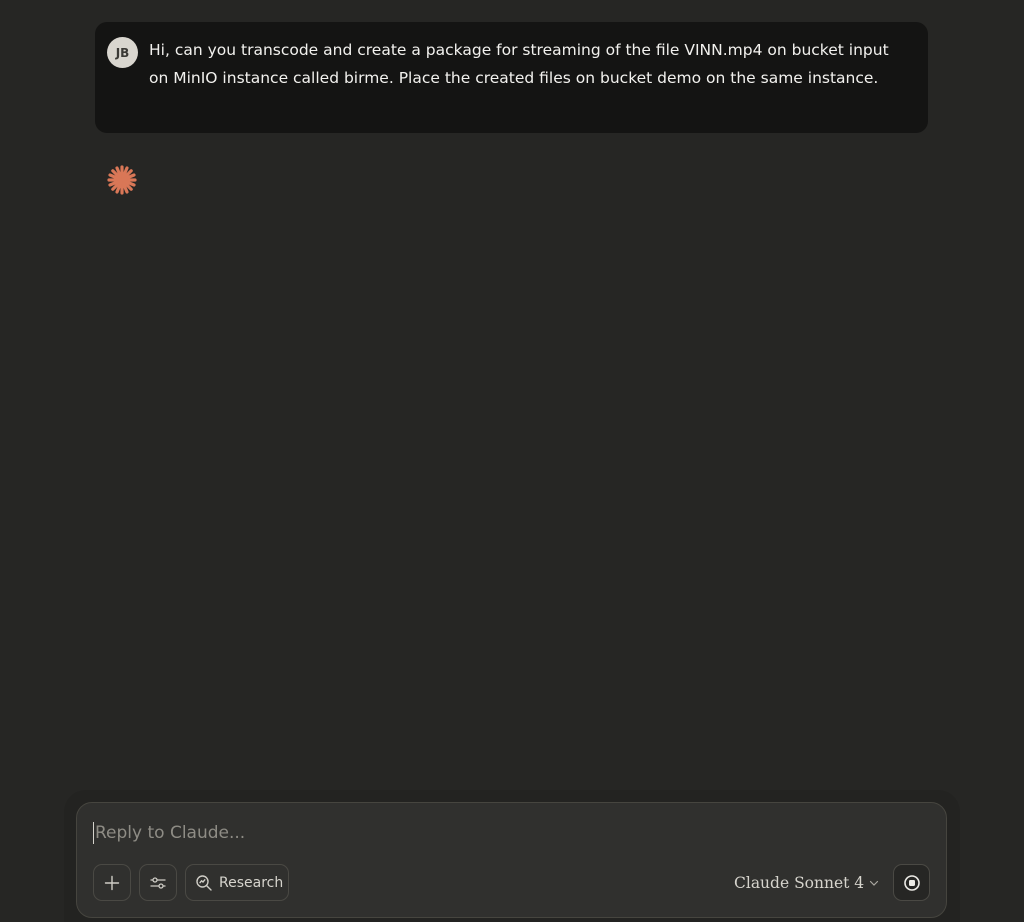  I want to click on research-label: Research, so click(251, 882).